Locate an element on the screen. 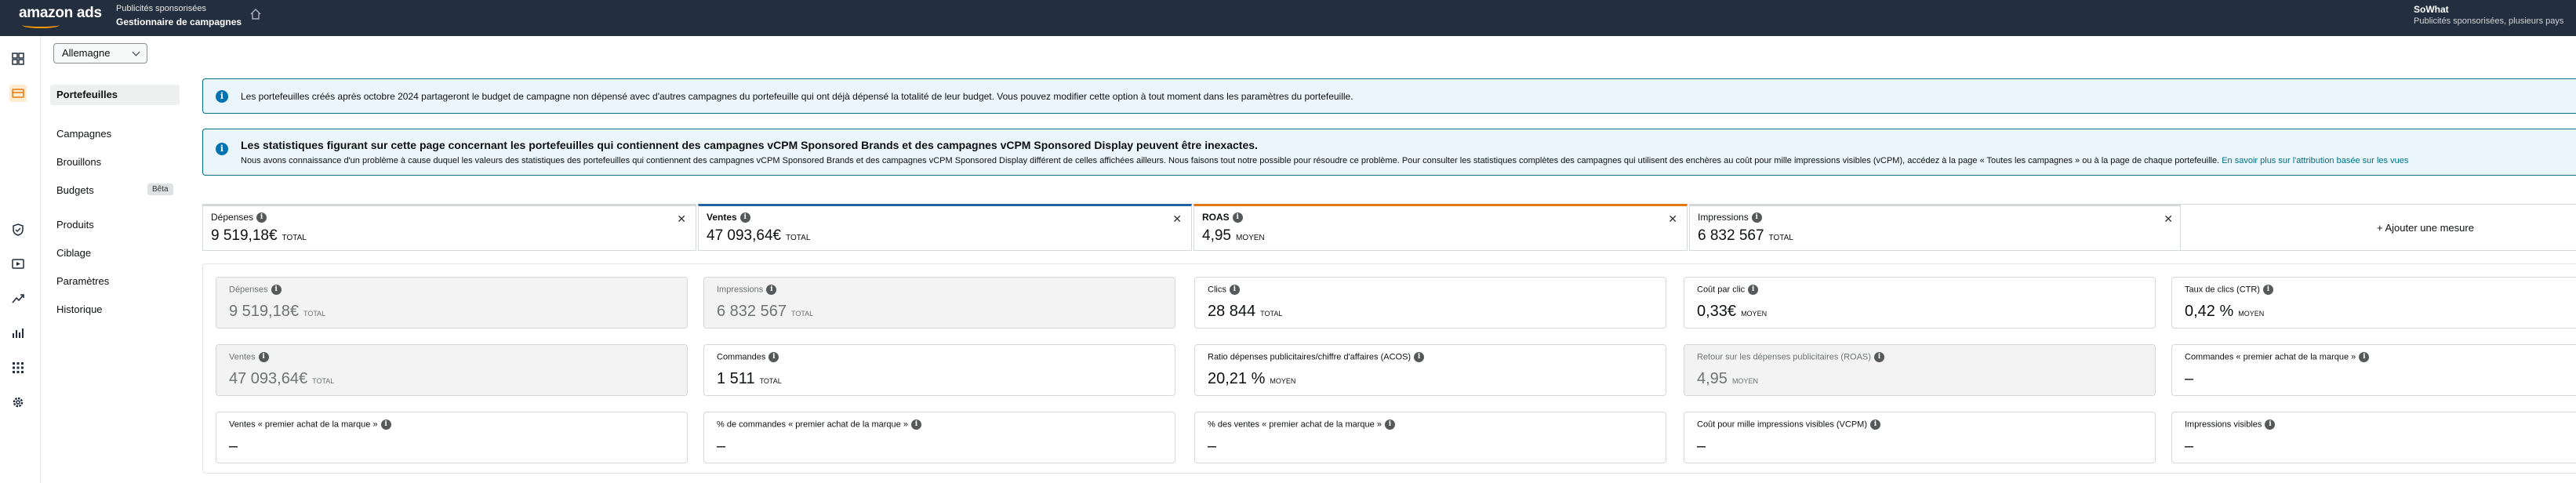 The height and width of the screenshot is (483, 2576). metric-value: 28 844 is located at coordinates (1232, 311).